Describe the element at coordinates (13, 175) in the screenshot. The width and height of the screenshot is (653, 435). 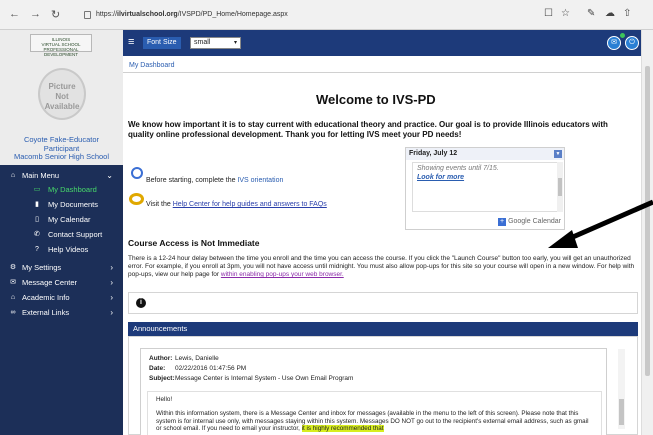
I see `home-icon: ⌂` at that location.